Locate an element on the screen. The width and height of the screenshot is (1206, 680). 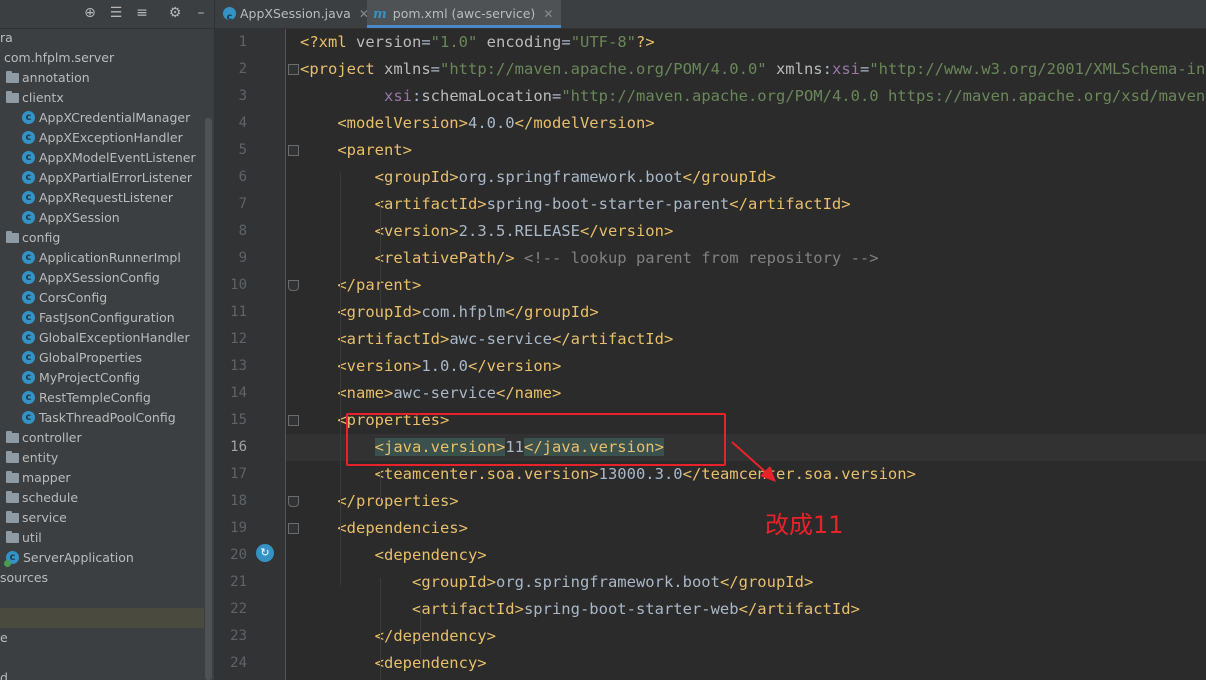
code-line: <?xml version="1.0" encoding="UTF-8"?> is located at coordinates (477, 42).